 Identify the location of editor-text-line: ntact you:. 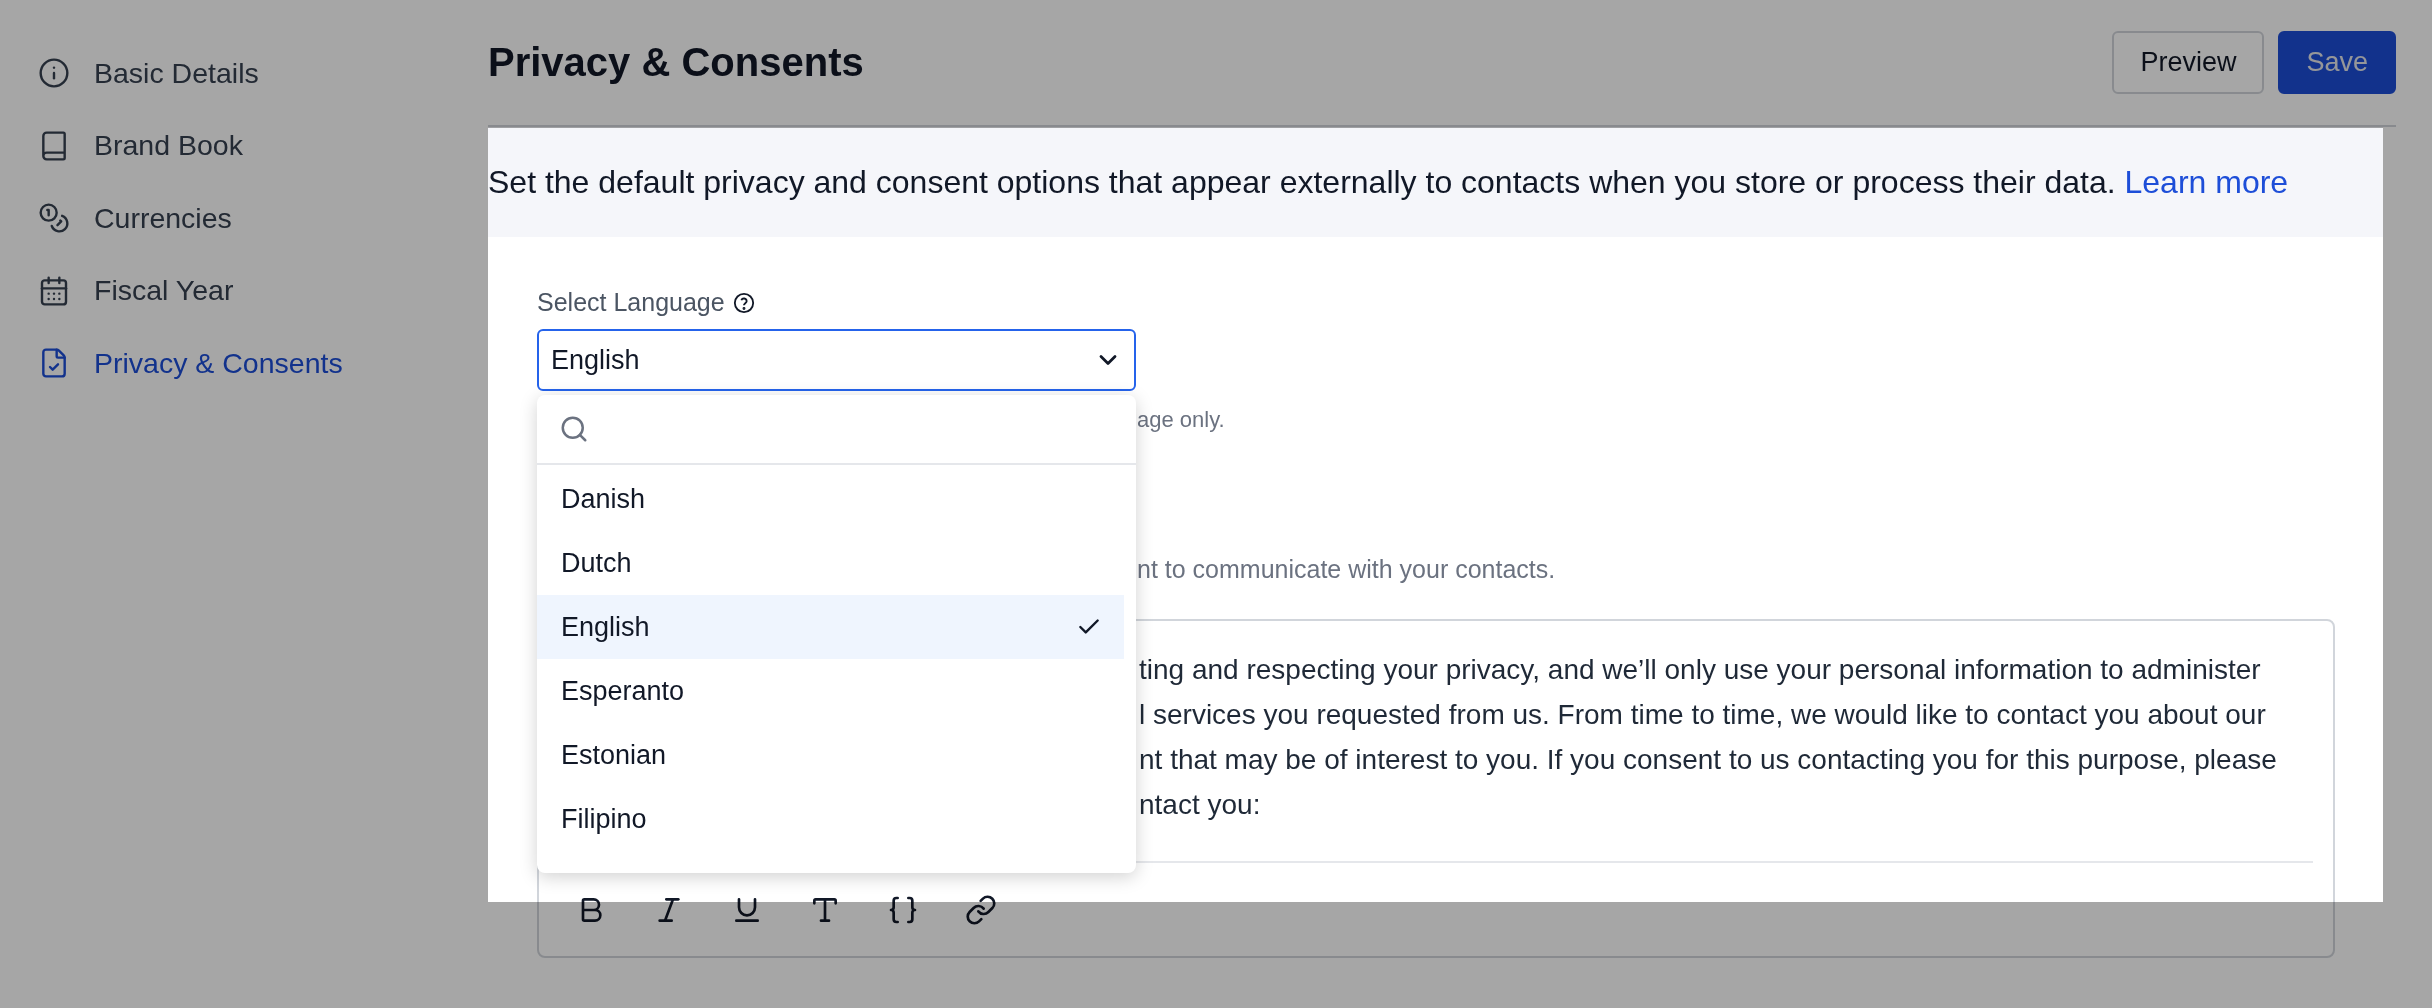
(1200, 805).